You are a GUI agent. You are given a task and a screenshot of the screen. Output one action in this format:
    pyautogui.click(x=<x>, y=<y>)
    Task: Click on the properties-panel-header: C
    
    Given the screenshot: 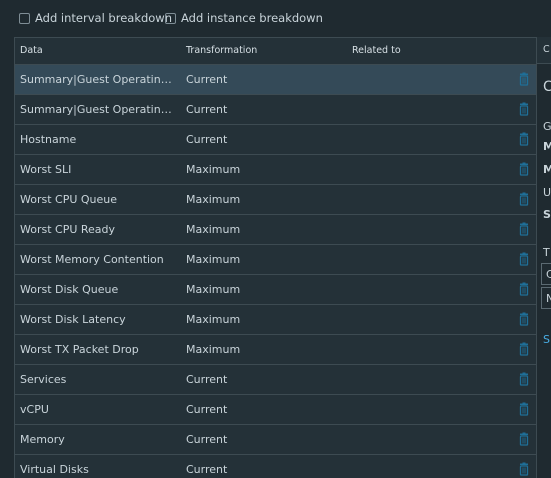 What is the action you would take?
    pyautogui.click(x=544, y=50)
    